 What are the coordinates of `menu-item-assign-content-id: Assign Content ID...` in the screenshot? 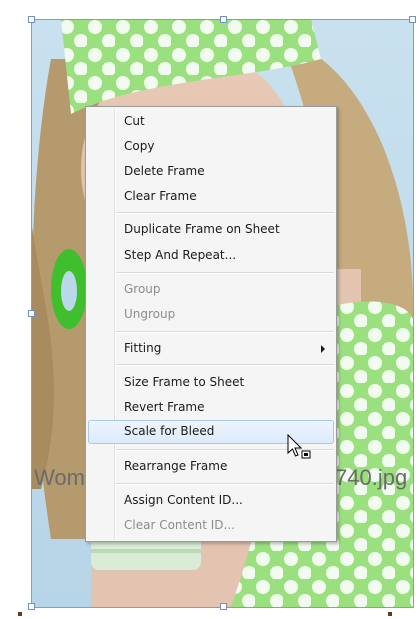 It's located at (211, 500).